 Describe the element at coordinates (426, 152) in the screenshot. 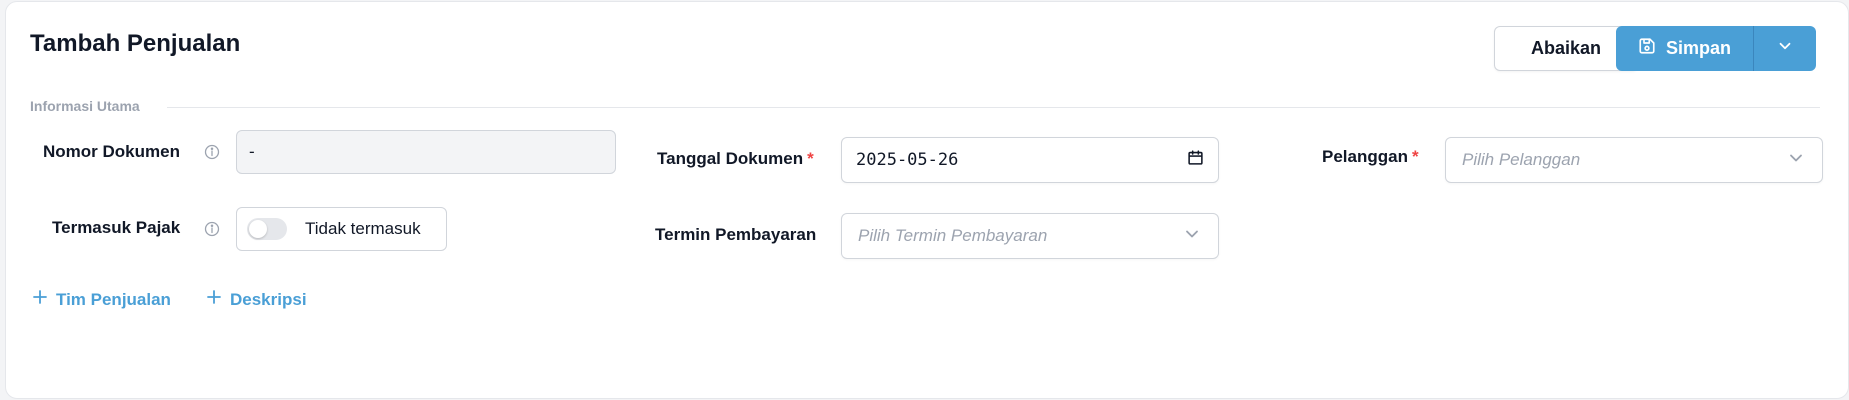

I see `document-number-field: -` at that location.